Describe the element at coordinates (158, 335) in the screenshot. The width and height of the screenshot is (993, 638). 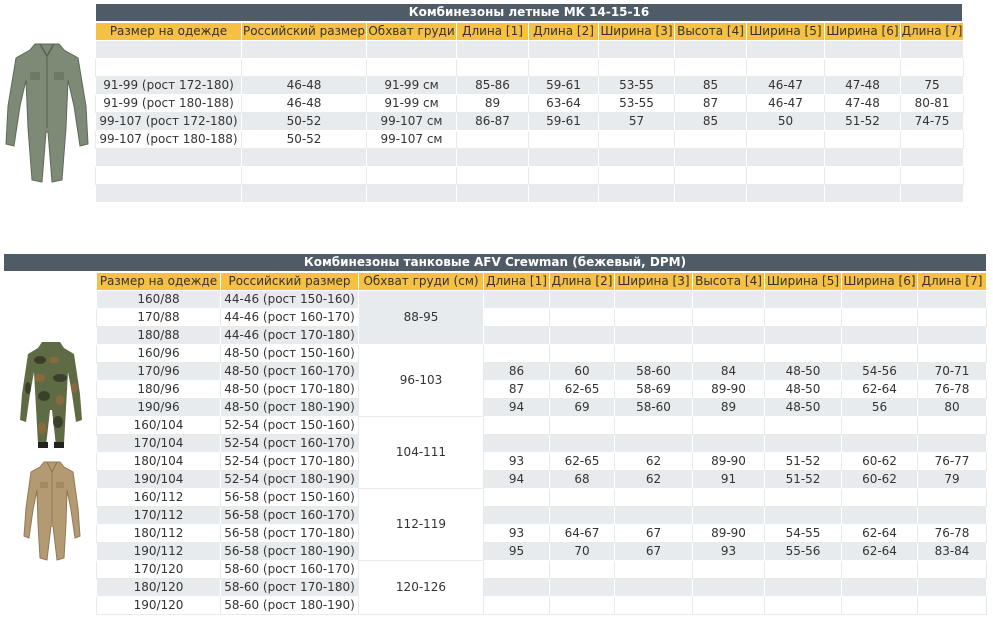
I see `table-cell: 180/88` at that location.